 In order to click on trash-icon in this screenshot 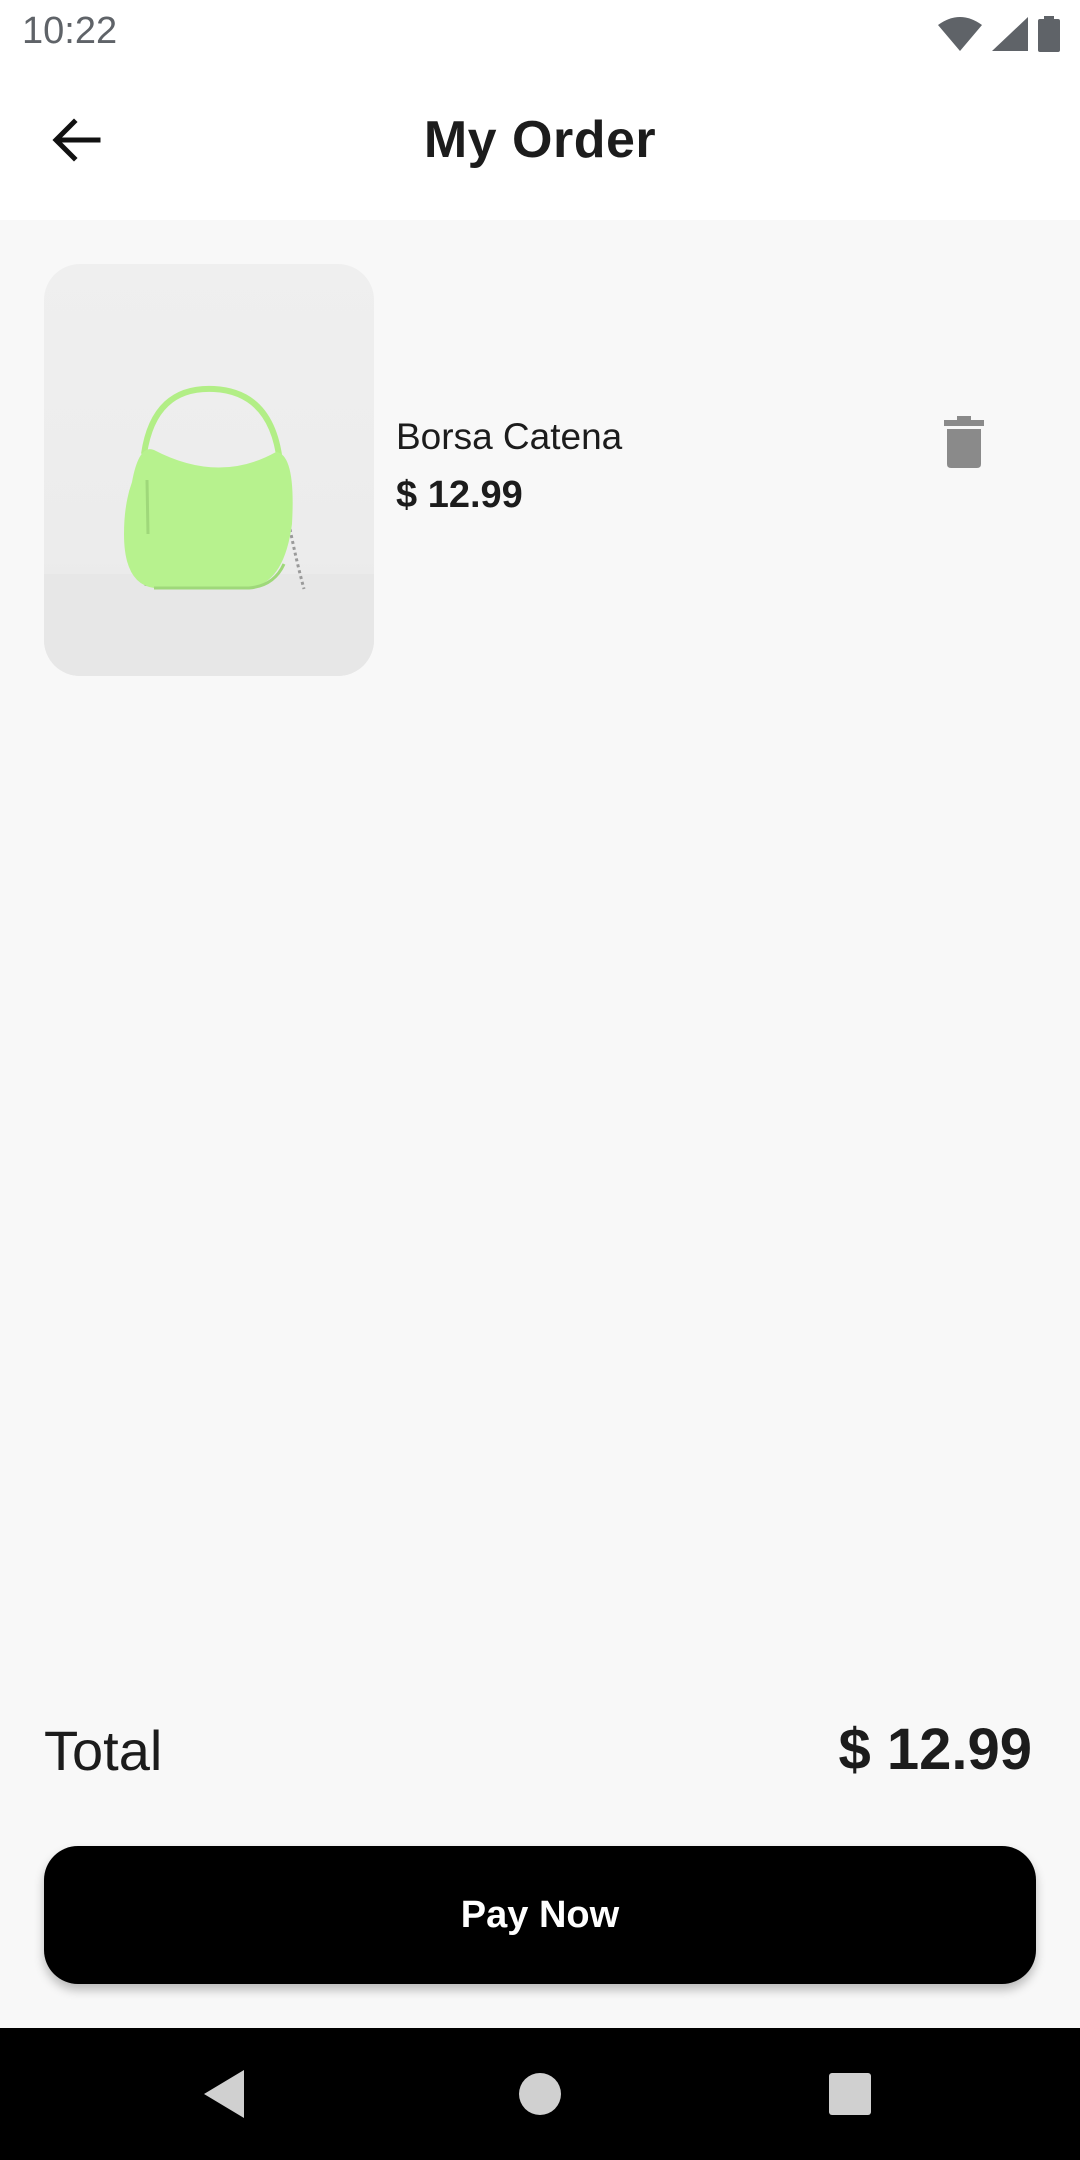, I will do `click(964, 444)`.